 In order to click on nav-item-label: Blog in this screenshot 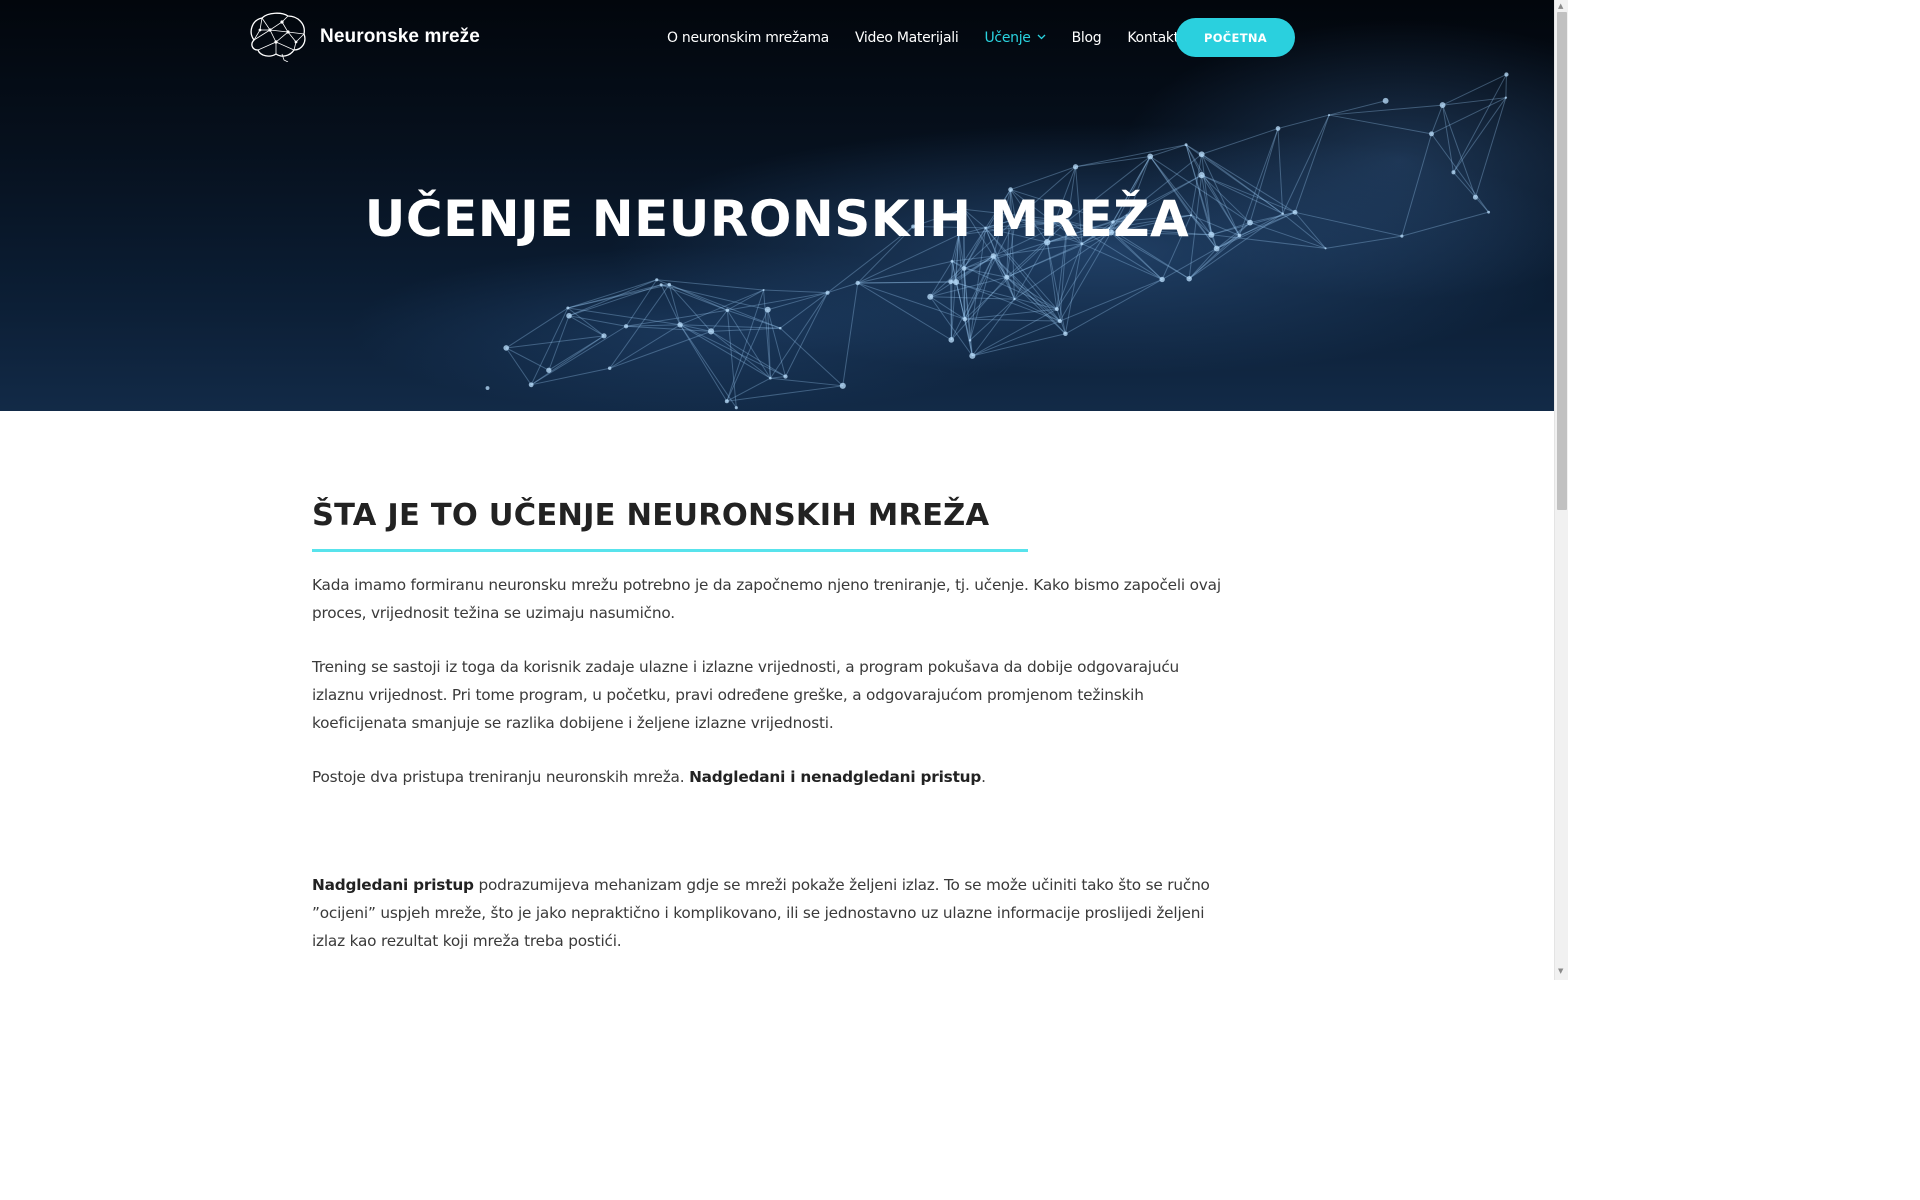, I will do `click(1086, 37)`.